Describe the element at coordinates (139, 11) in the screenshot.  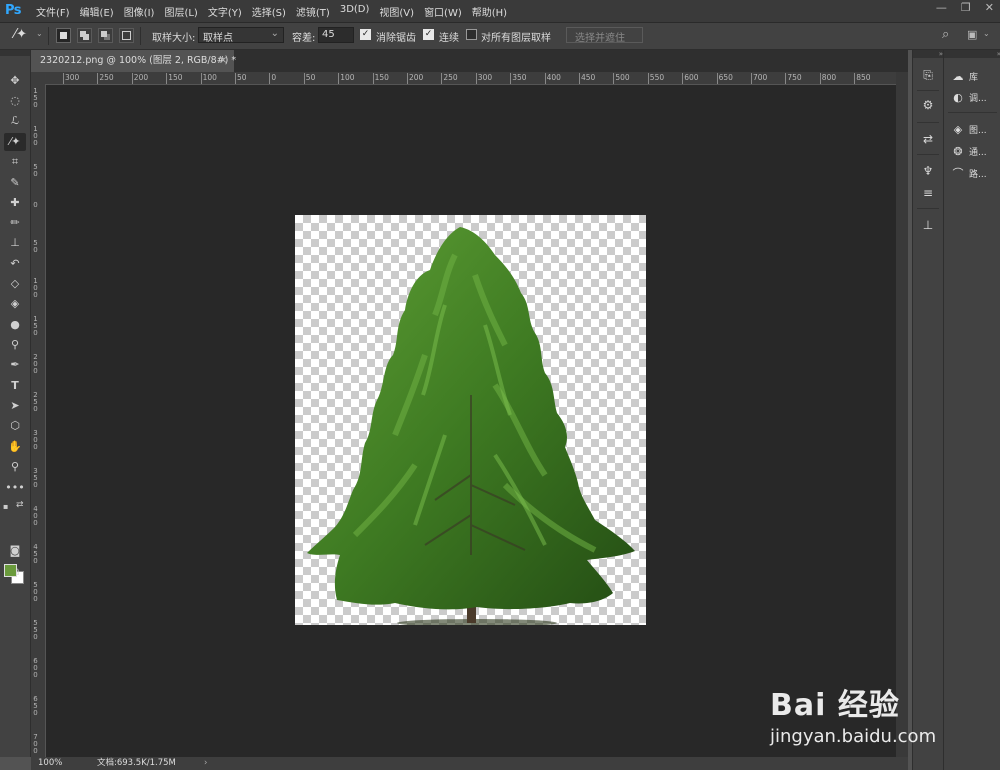
I see `menu-image: 图像(I)` at that location.